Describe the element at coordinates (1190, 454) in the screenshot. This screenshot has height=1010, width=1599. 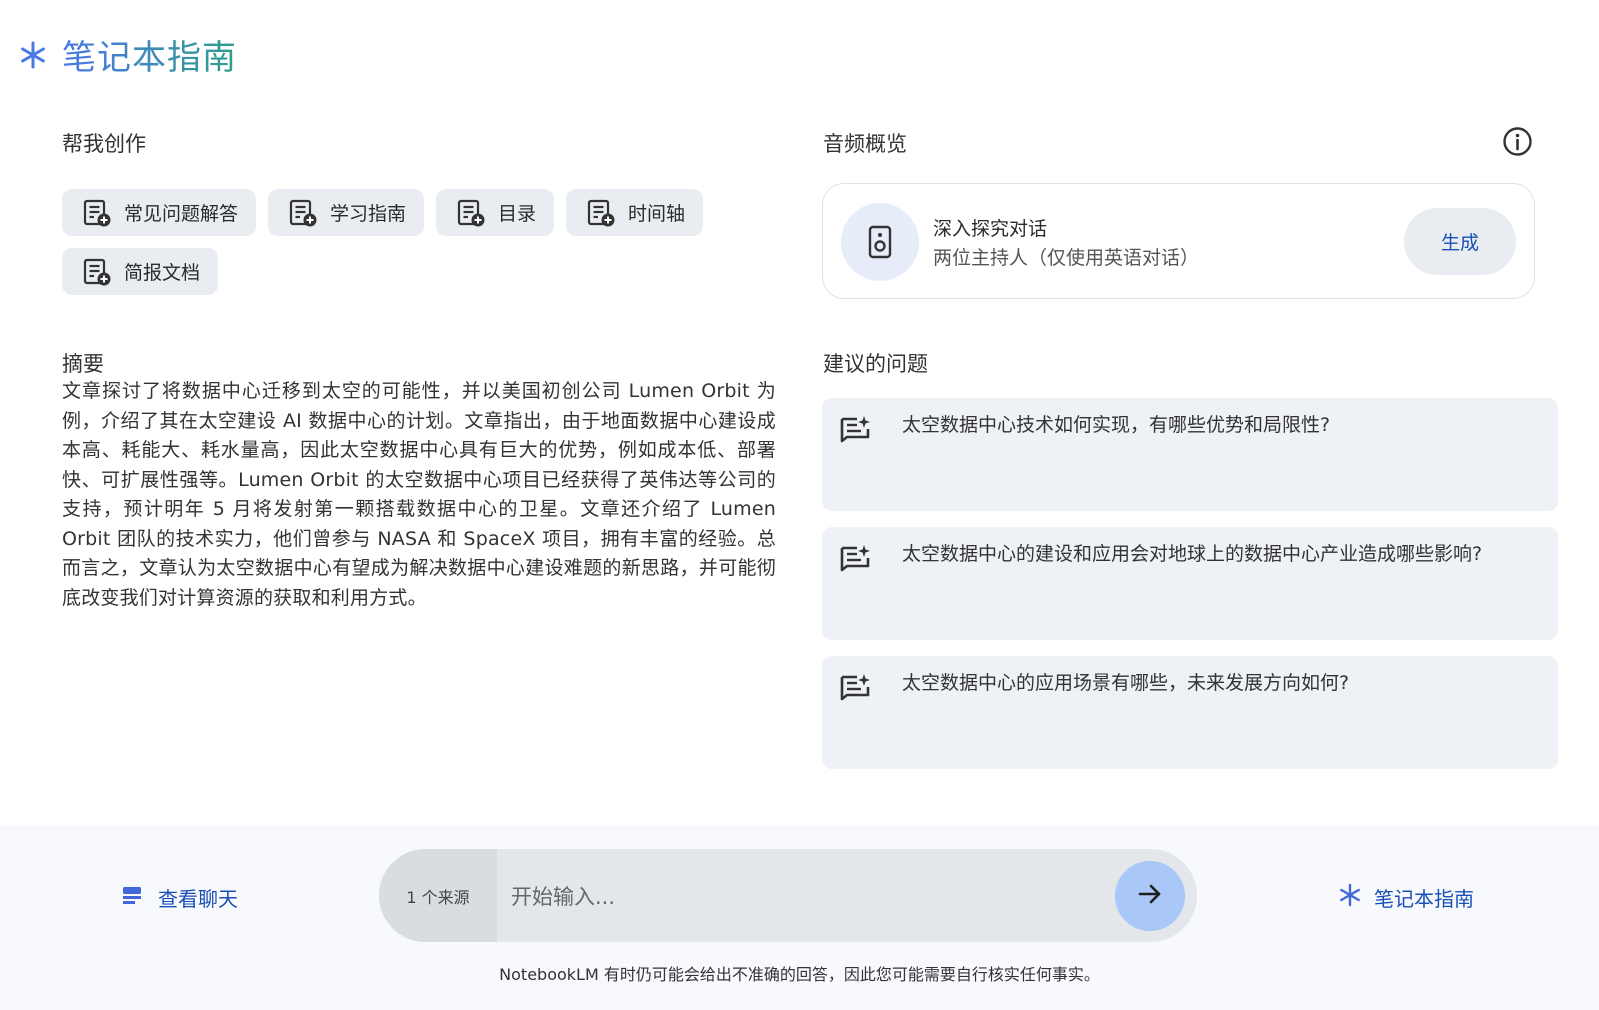
I see `suggested-question: 太空数据中心技术如何实现，有哪些优势和局限性?` at that location.